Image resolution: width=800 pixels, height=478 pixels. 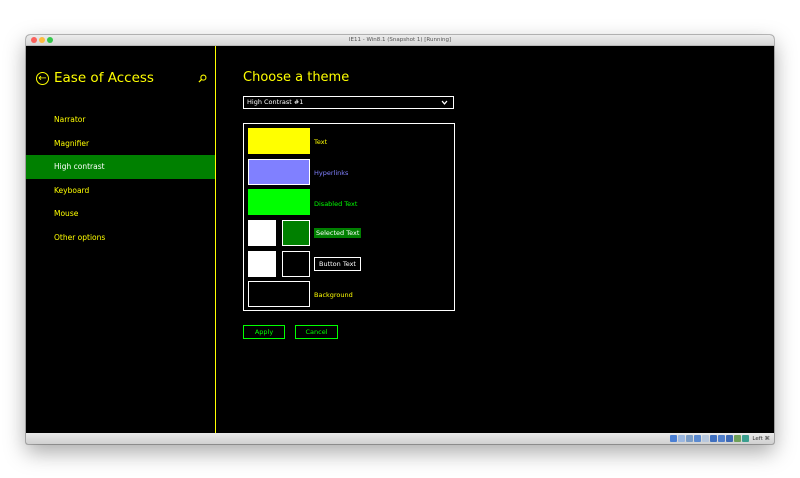 What do you see at coordinates (104, 78) in the screenshot?
I see `sidebar-title: Ease of Access` at bounding box center [104, 78].